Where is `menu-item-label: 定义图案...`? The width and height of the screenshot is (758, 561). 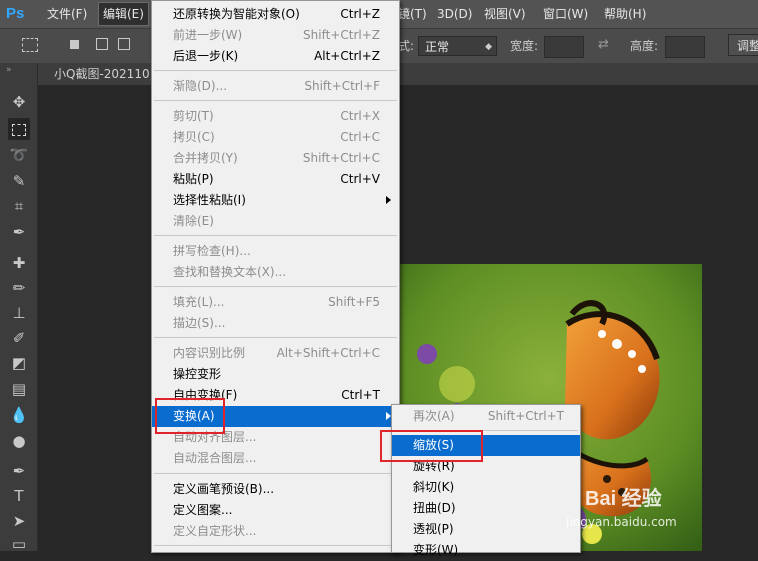
menu-item-label: 定义图案... is located at coordinates (203, 510).